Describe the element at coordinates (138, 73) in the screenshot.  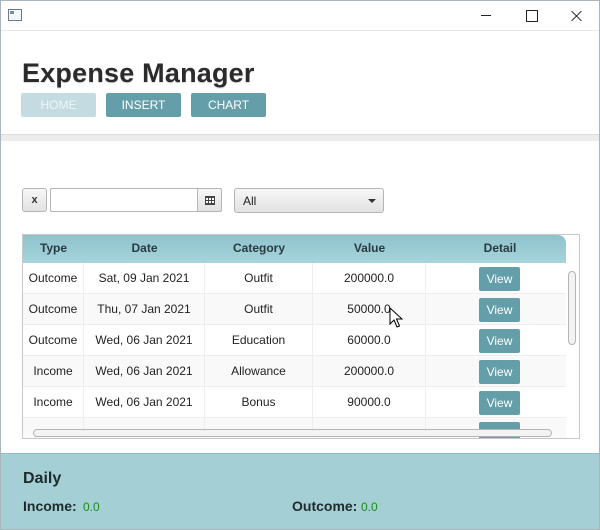
I see `page-title: Expense Manager` at that location.